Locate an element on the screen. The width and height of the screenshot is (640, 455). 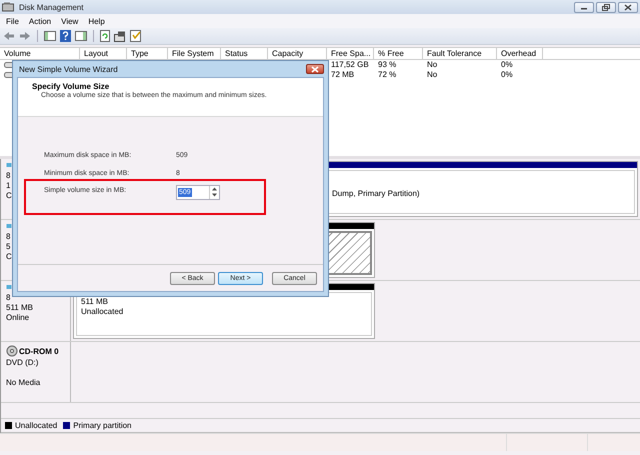
partition-text: 511 MB is located at coordinates (95, 302).